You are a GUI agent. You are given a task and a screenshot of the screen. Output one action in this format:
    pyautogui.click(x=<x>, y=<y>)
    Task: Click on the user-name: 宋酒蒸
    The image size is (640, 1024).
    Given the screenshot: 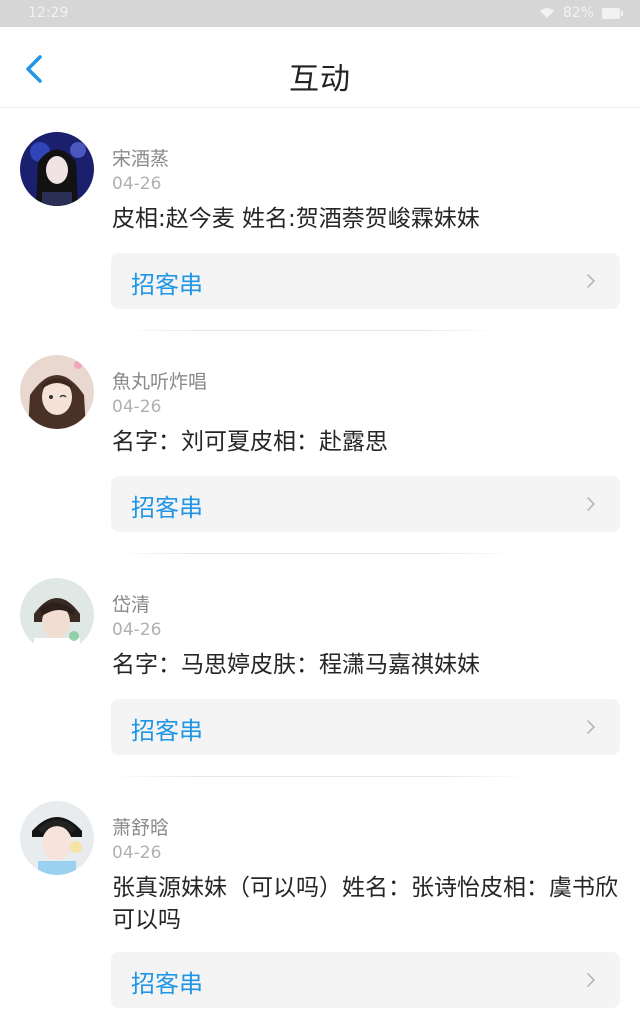 What is the action you would take?
    pyautogui.click(x=140, y=157)
    